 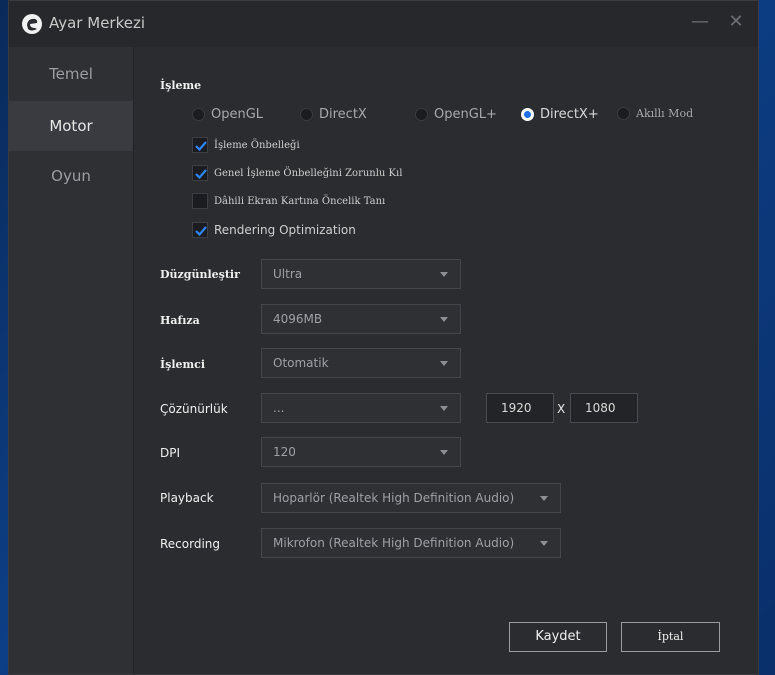 What do you see at coordinates (71, 176) in the screenshot?
I see `sidebar-item-oyun: Oyun` at bounding box center [71, 176].